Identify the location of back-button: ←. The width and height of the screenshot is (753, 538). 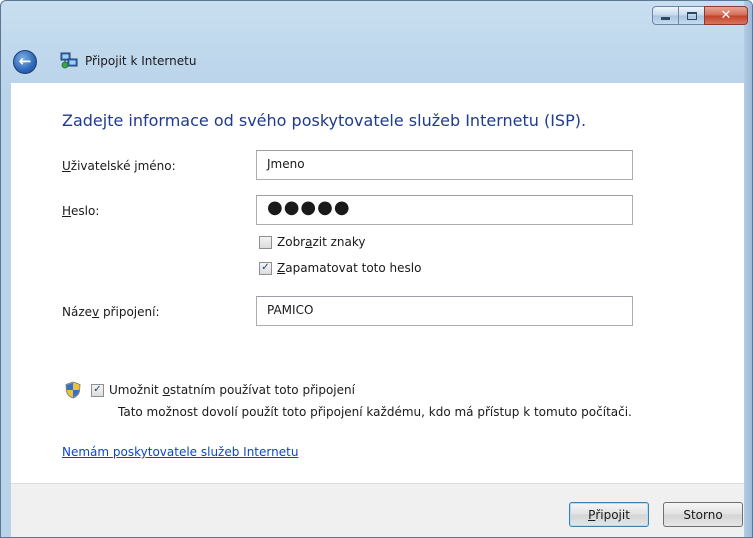
(25, 62).